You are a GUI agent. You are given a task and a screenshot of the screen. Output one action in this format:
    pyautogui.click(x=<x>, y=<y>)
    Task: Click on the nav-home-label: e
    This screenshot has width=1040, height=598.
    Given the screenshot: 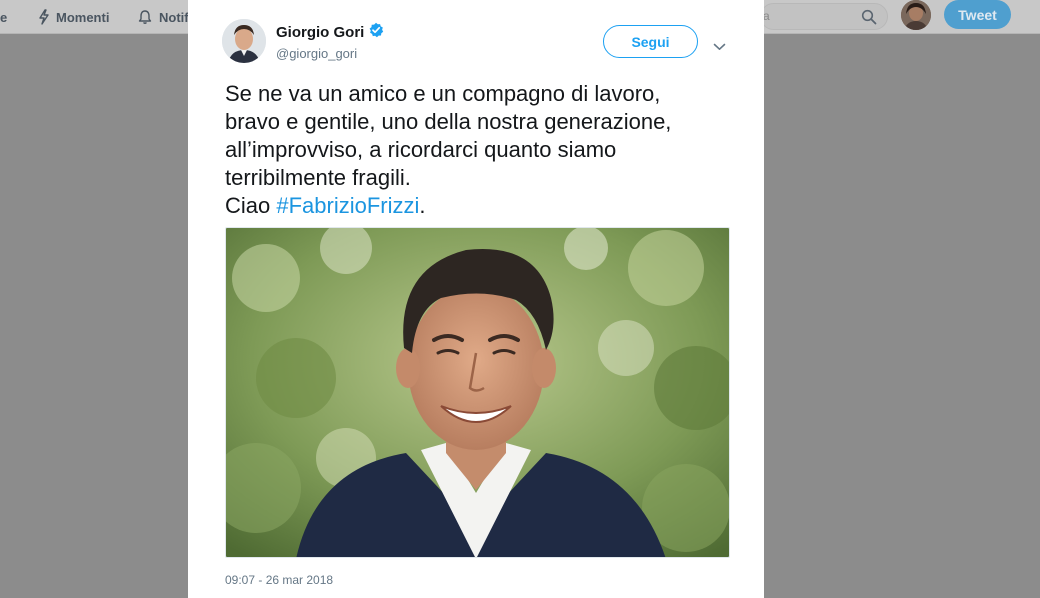 What is the action you would take?
    pyautogui.click(x=4, y=17)
    